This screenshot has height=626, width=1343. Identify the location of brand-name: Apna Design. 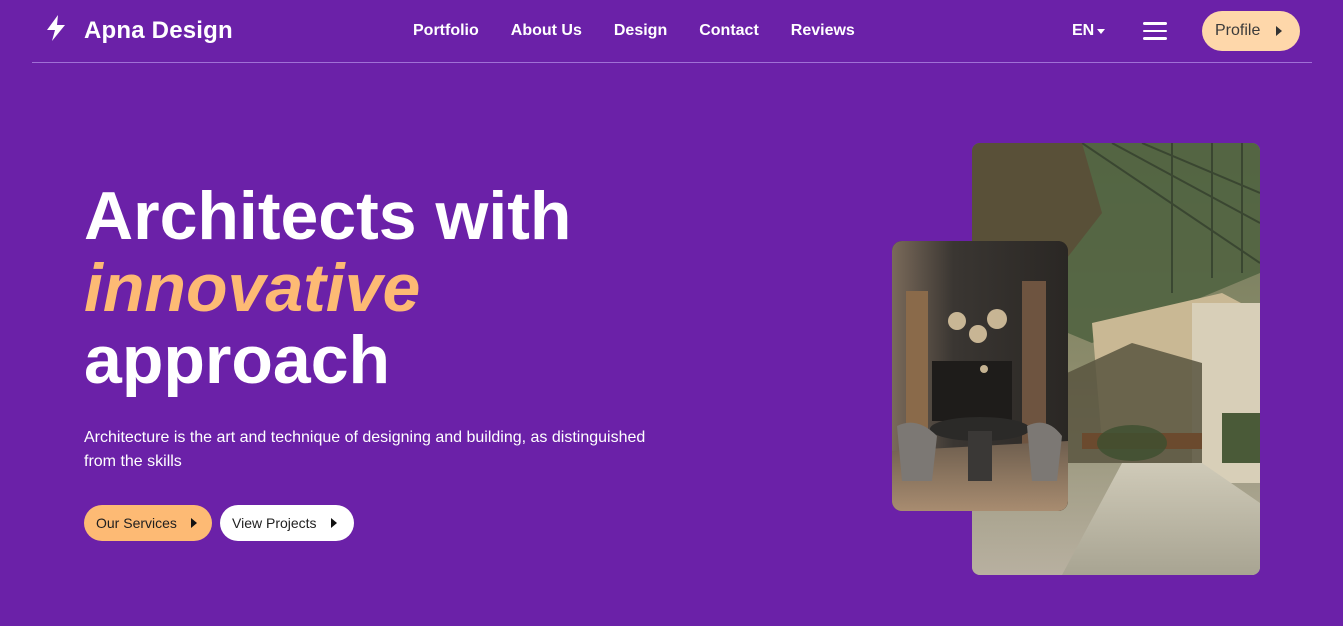
(158, 30).